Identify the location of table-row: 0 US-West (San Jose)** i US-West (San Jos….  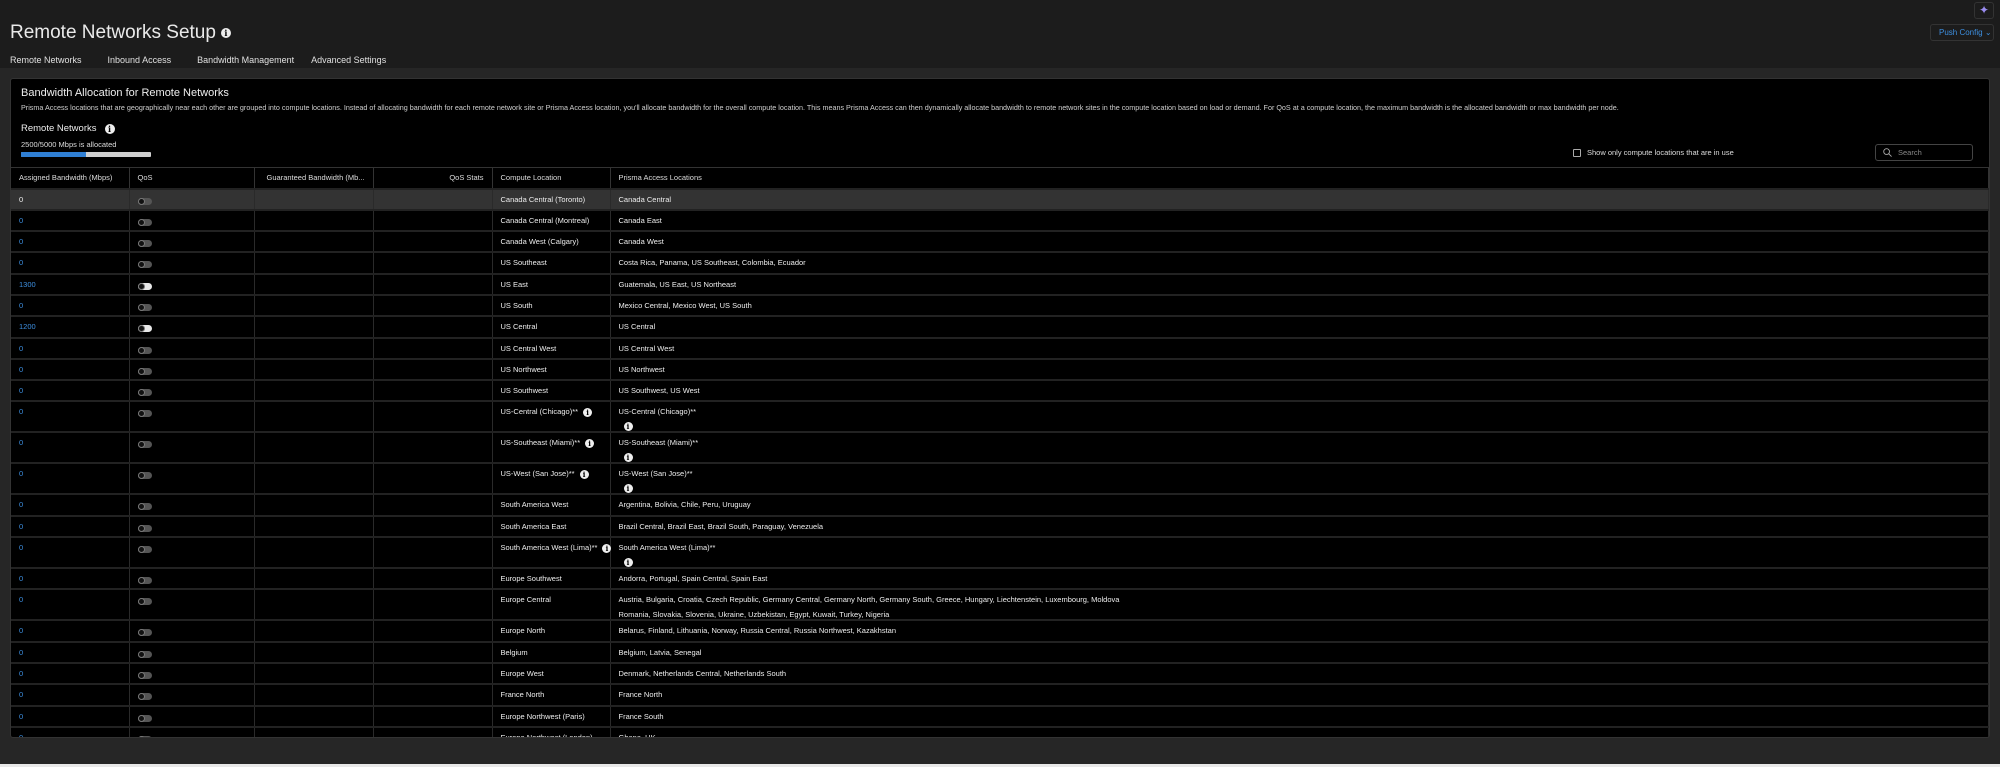
(1000, 478).